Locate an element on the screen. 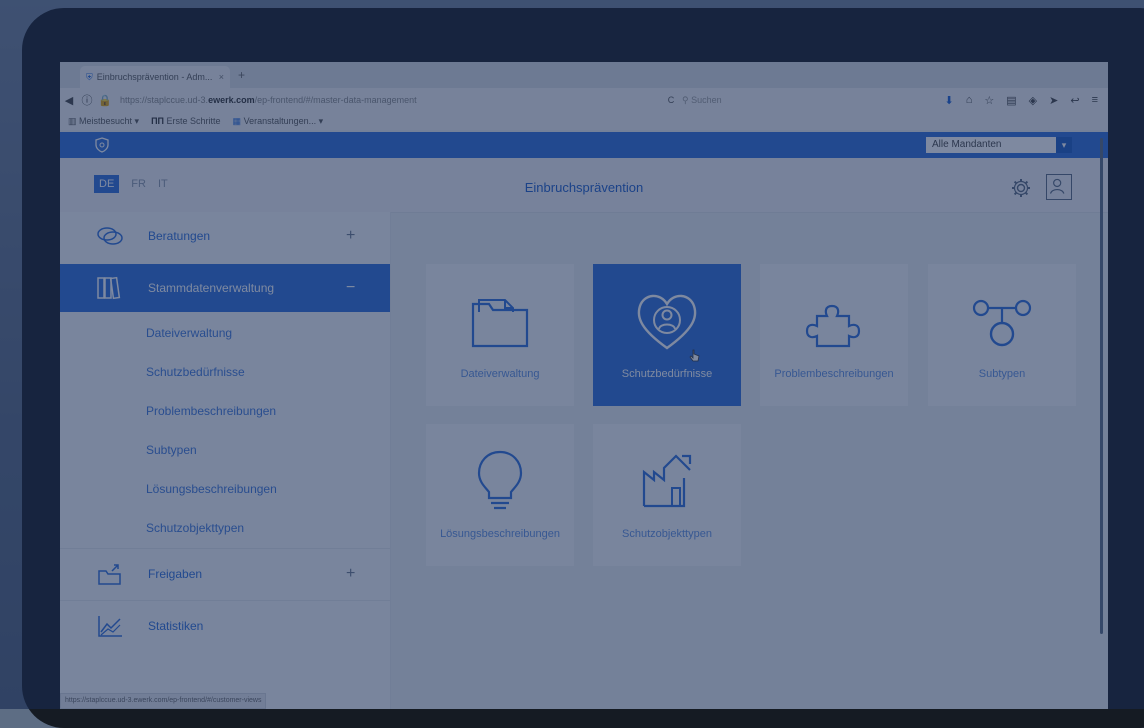 The width and height of the screenshot is (1144, 728). building-icon is located at coordinates (667, 481).